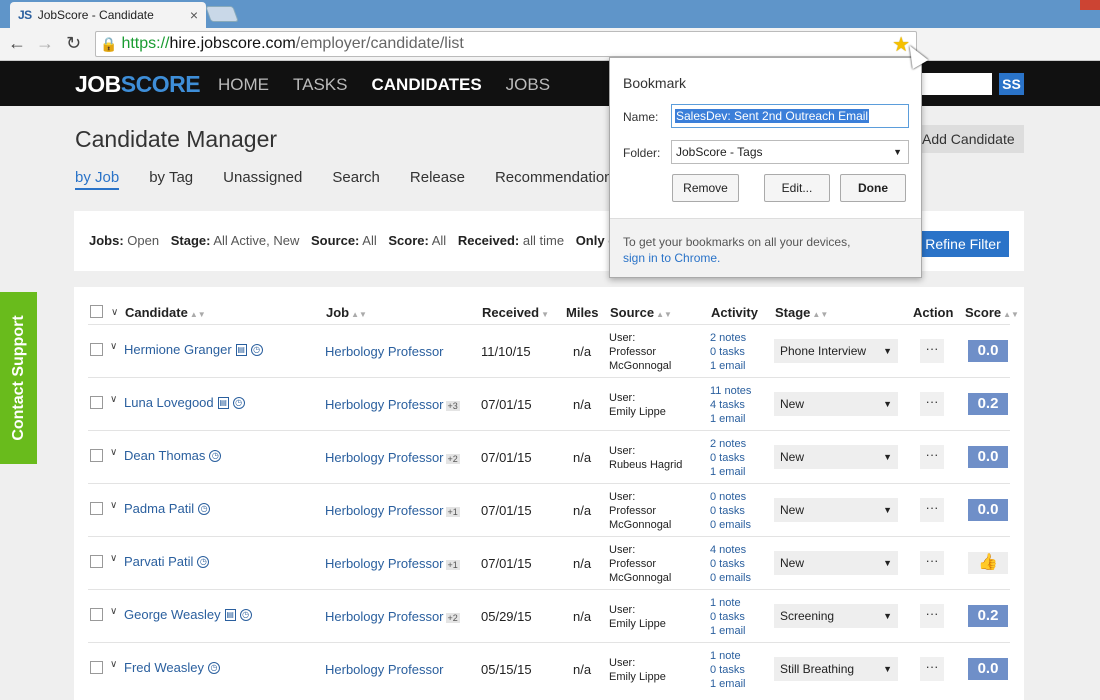 The width and height of the screenshot is (1100, 700). I want to click on col-candidate: Candidate ▲▼, so click(165, 312).